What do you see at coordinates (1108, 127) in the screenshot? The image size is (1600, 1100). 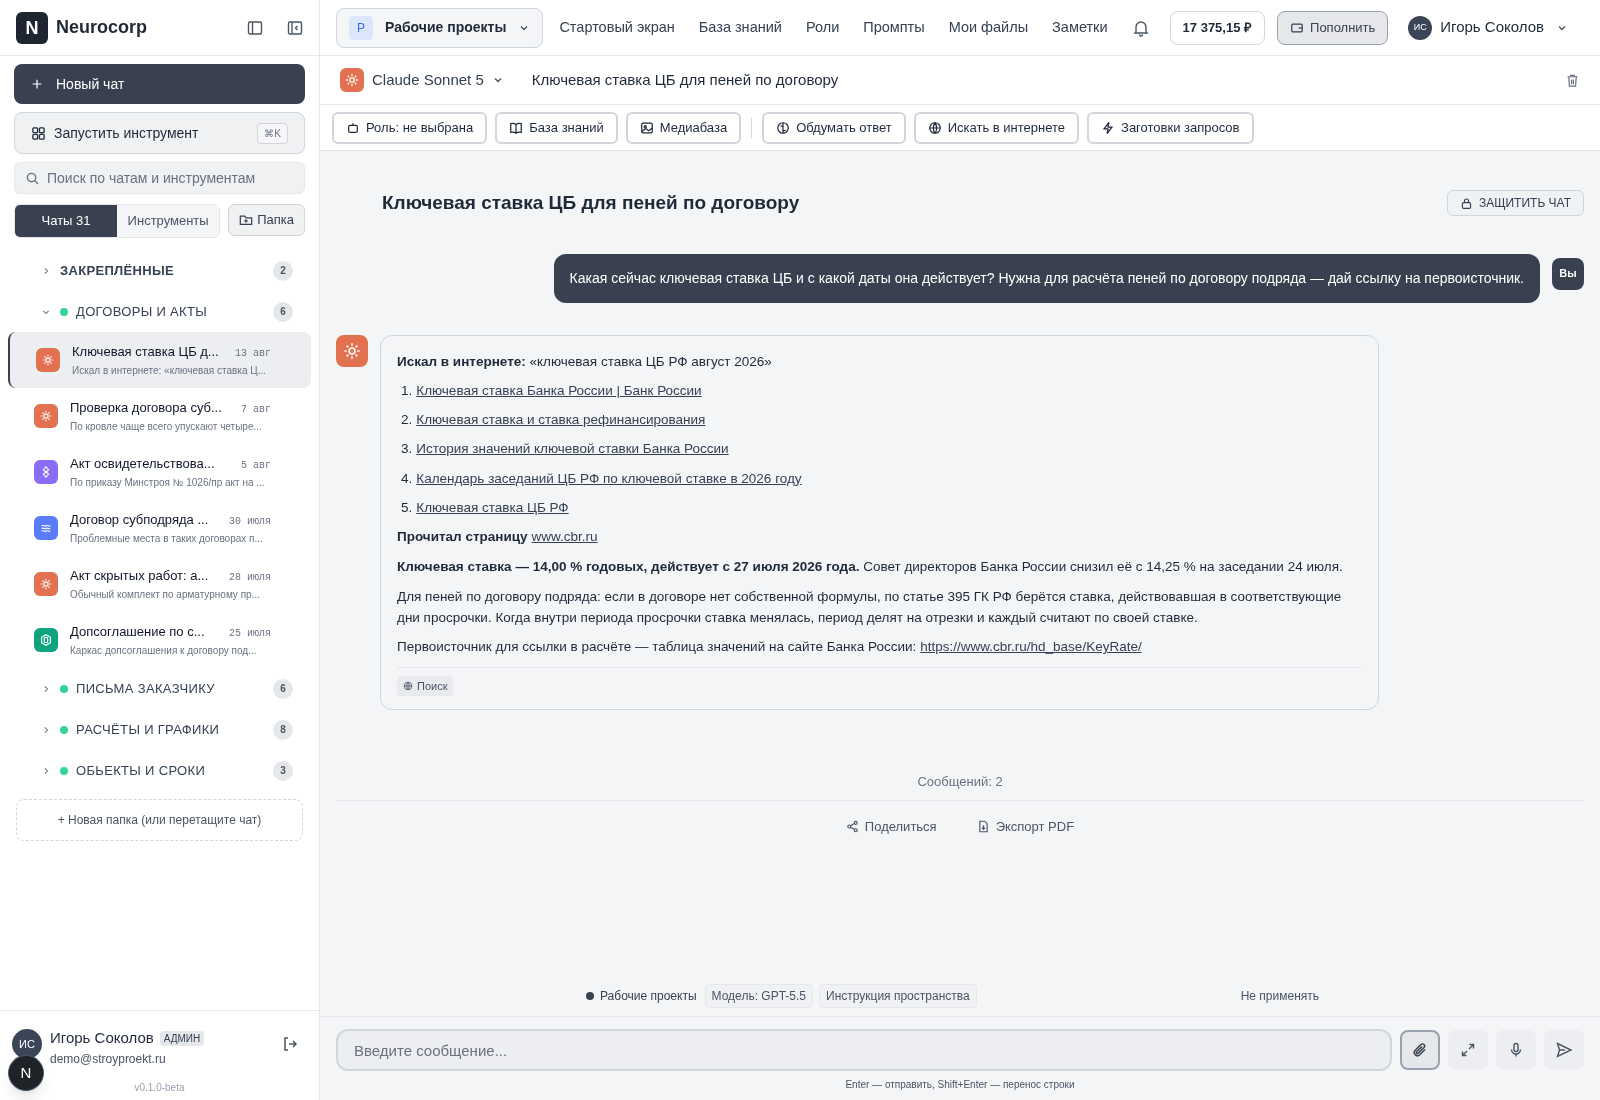 I see `bolt-icon` at bounding box center [1108, 127].